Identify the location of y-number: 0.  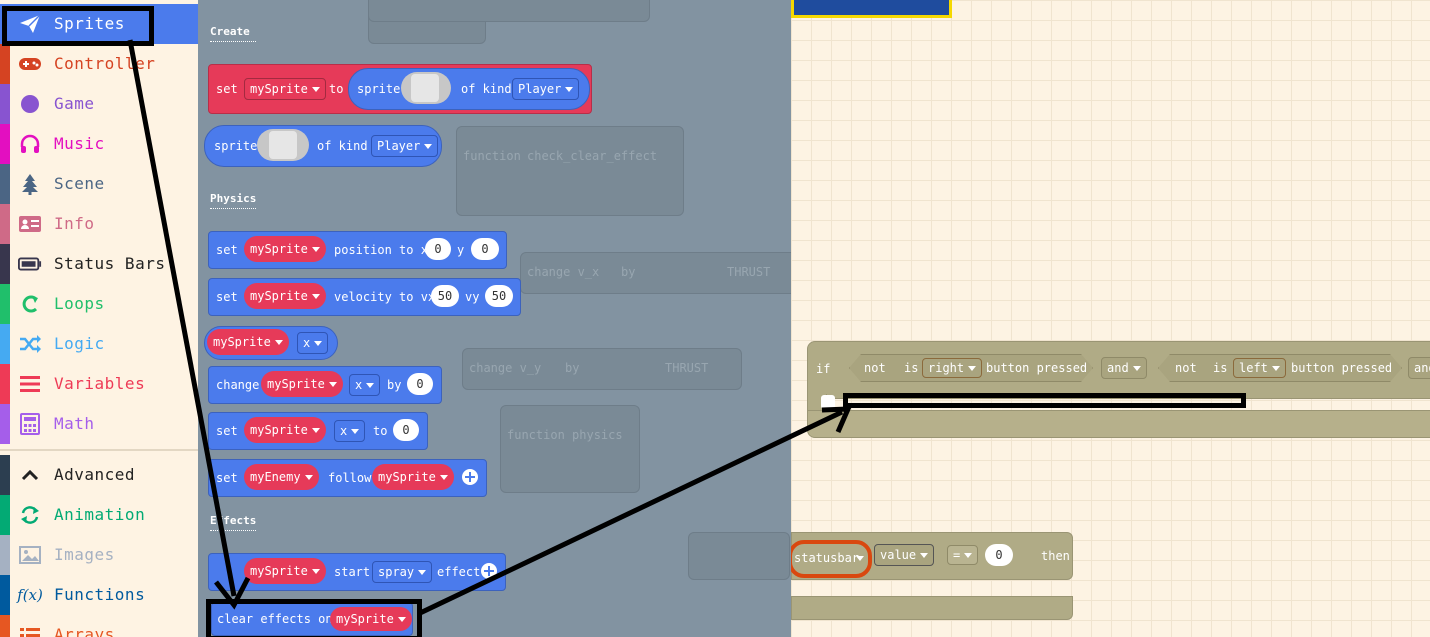
(485, 249).